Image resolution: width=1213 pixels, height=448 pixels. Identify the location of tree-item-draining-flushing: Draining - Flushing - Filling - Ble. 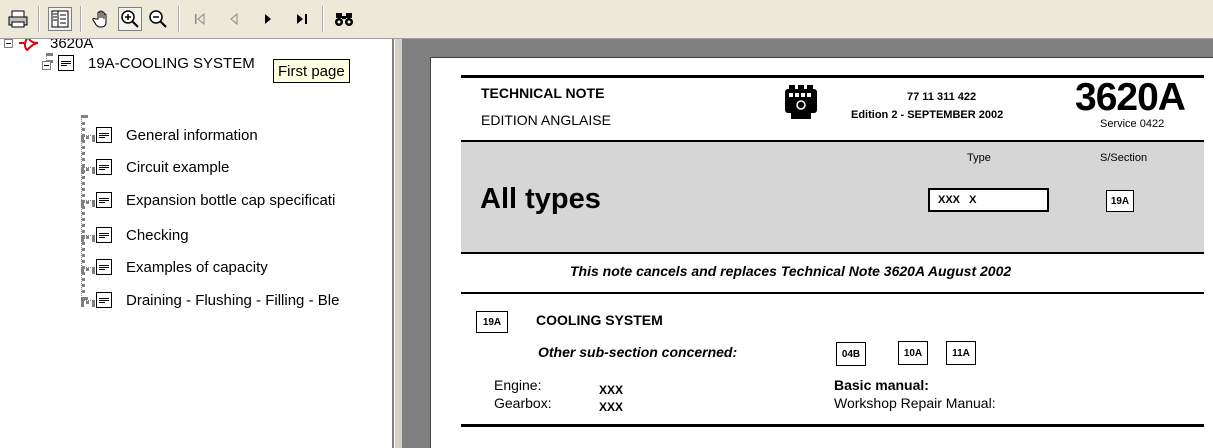
(217, 300).